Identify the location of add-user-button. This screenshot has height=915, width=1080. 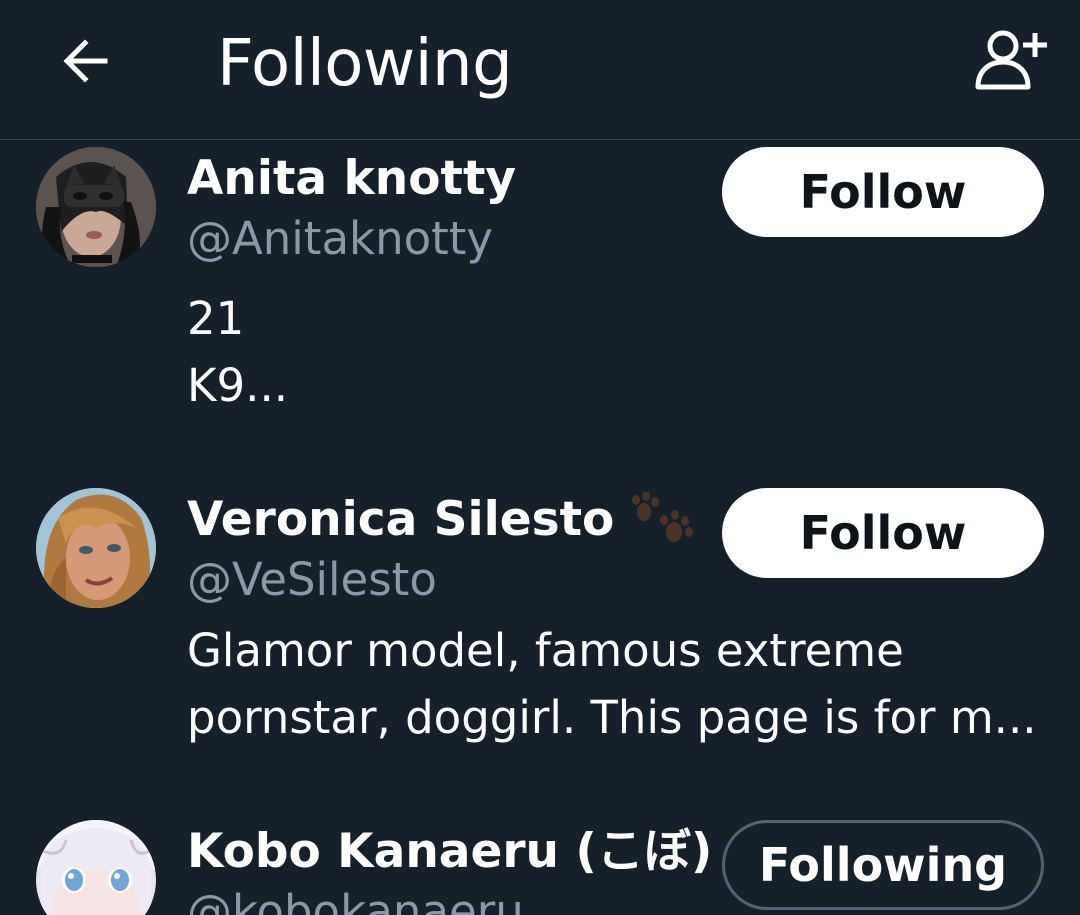
(1011, 60).